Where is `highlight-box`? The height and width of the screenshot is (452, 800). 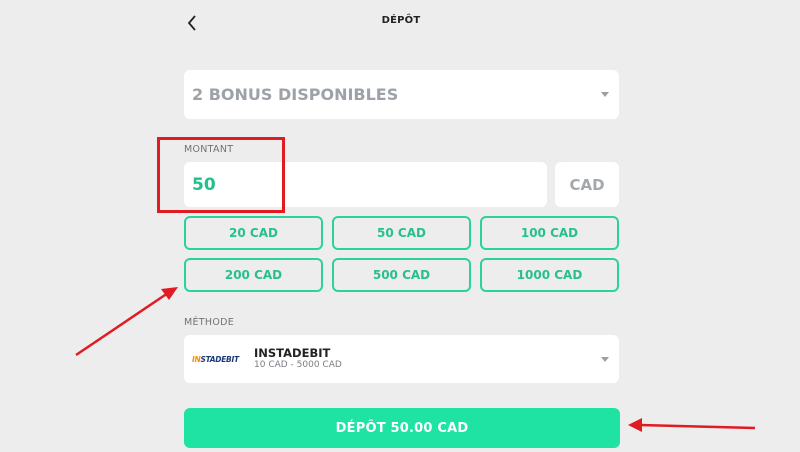 highlight-box is located at coordinates (221, 175).